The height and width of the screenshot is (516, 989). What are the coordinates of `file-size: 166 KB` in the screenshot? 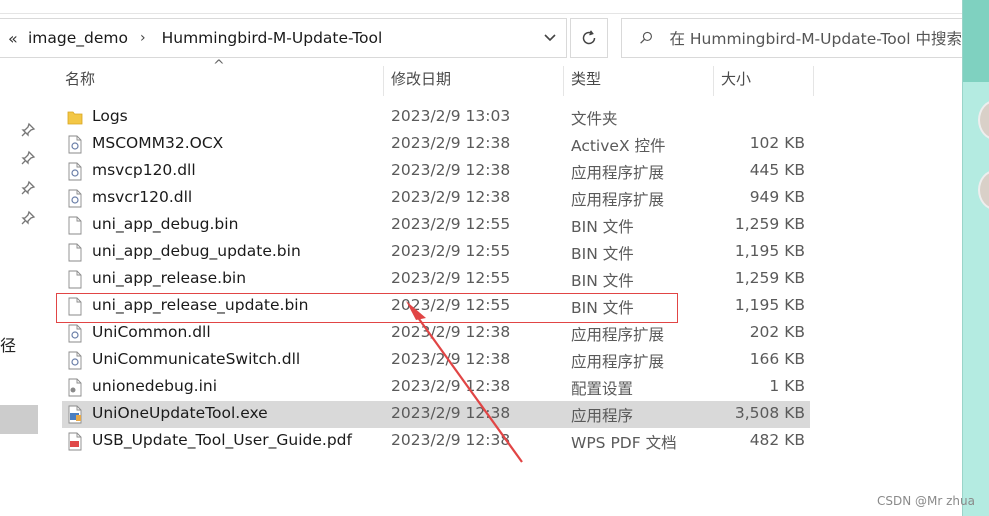 It's located at (777, 359).